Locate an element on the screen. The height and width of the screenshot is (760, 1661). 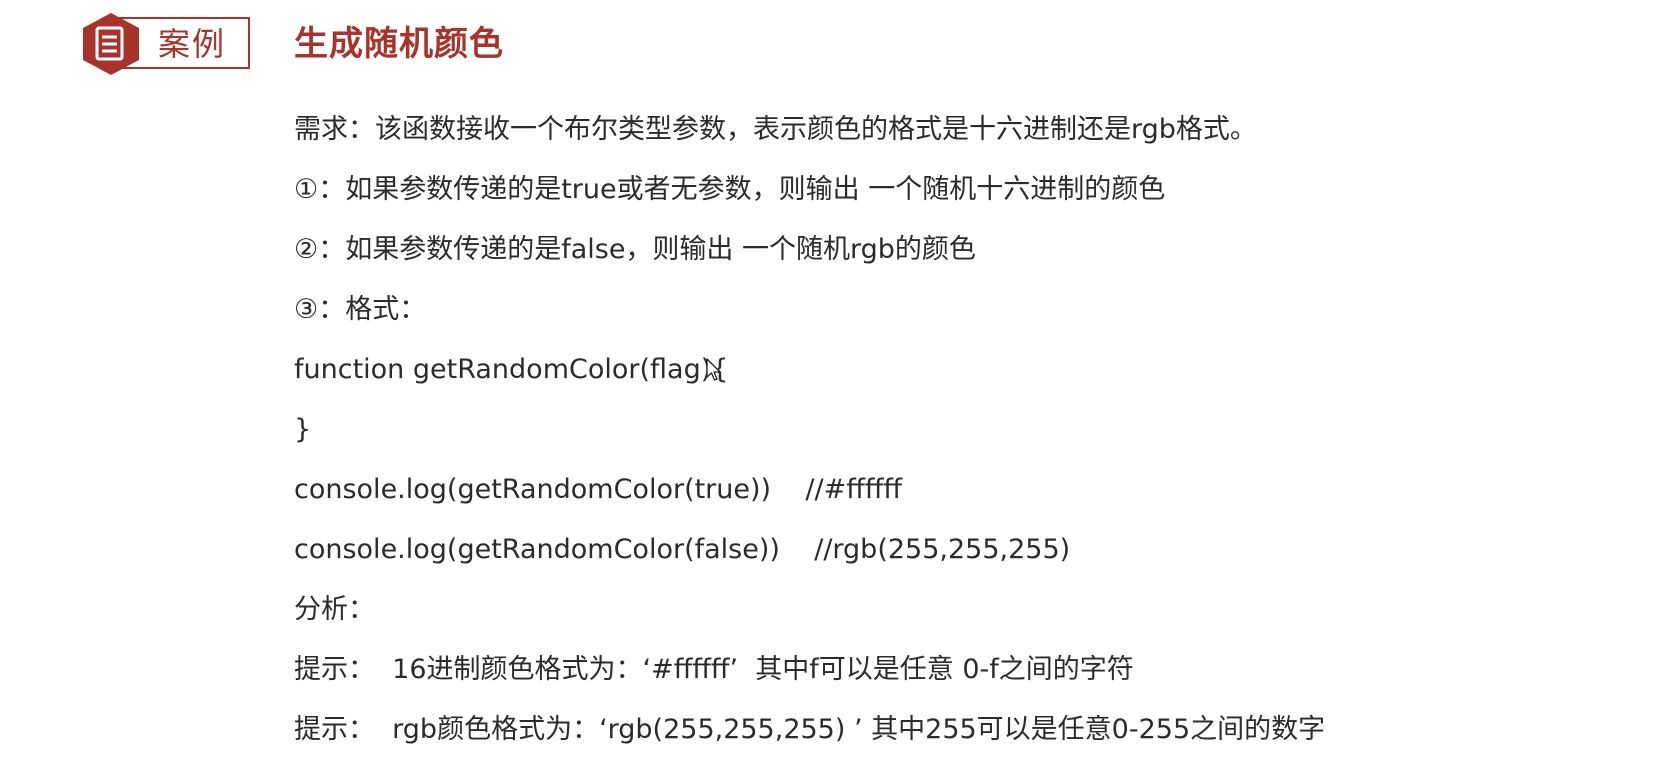
requirement-line: 需求：该函数接收一个布尔类型参数，表示颜色的格式是十六进制还是rgb格式。 is located at coordinates (775, 129).